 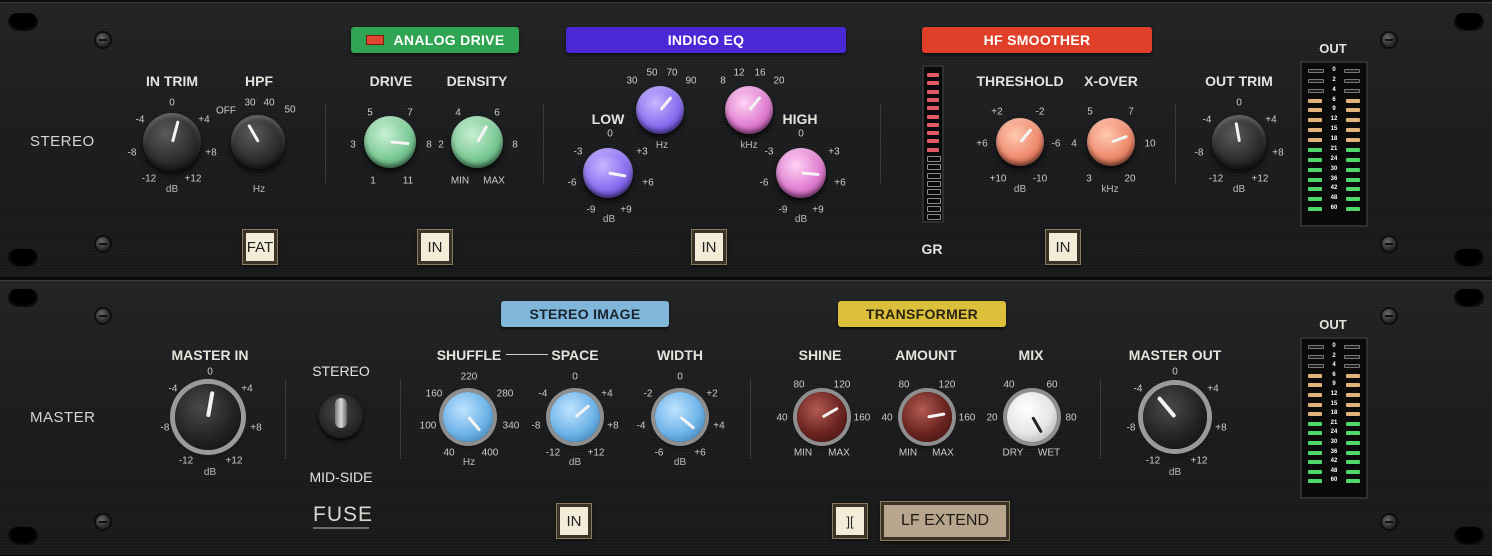 What do you see at coordinates (842, 385) in the screenshot?
I see `shine-scale: 120` at bounding box center [842, 385].